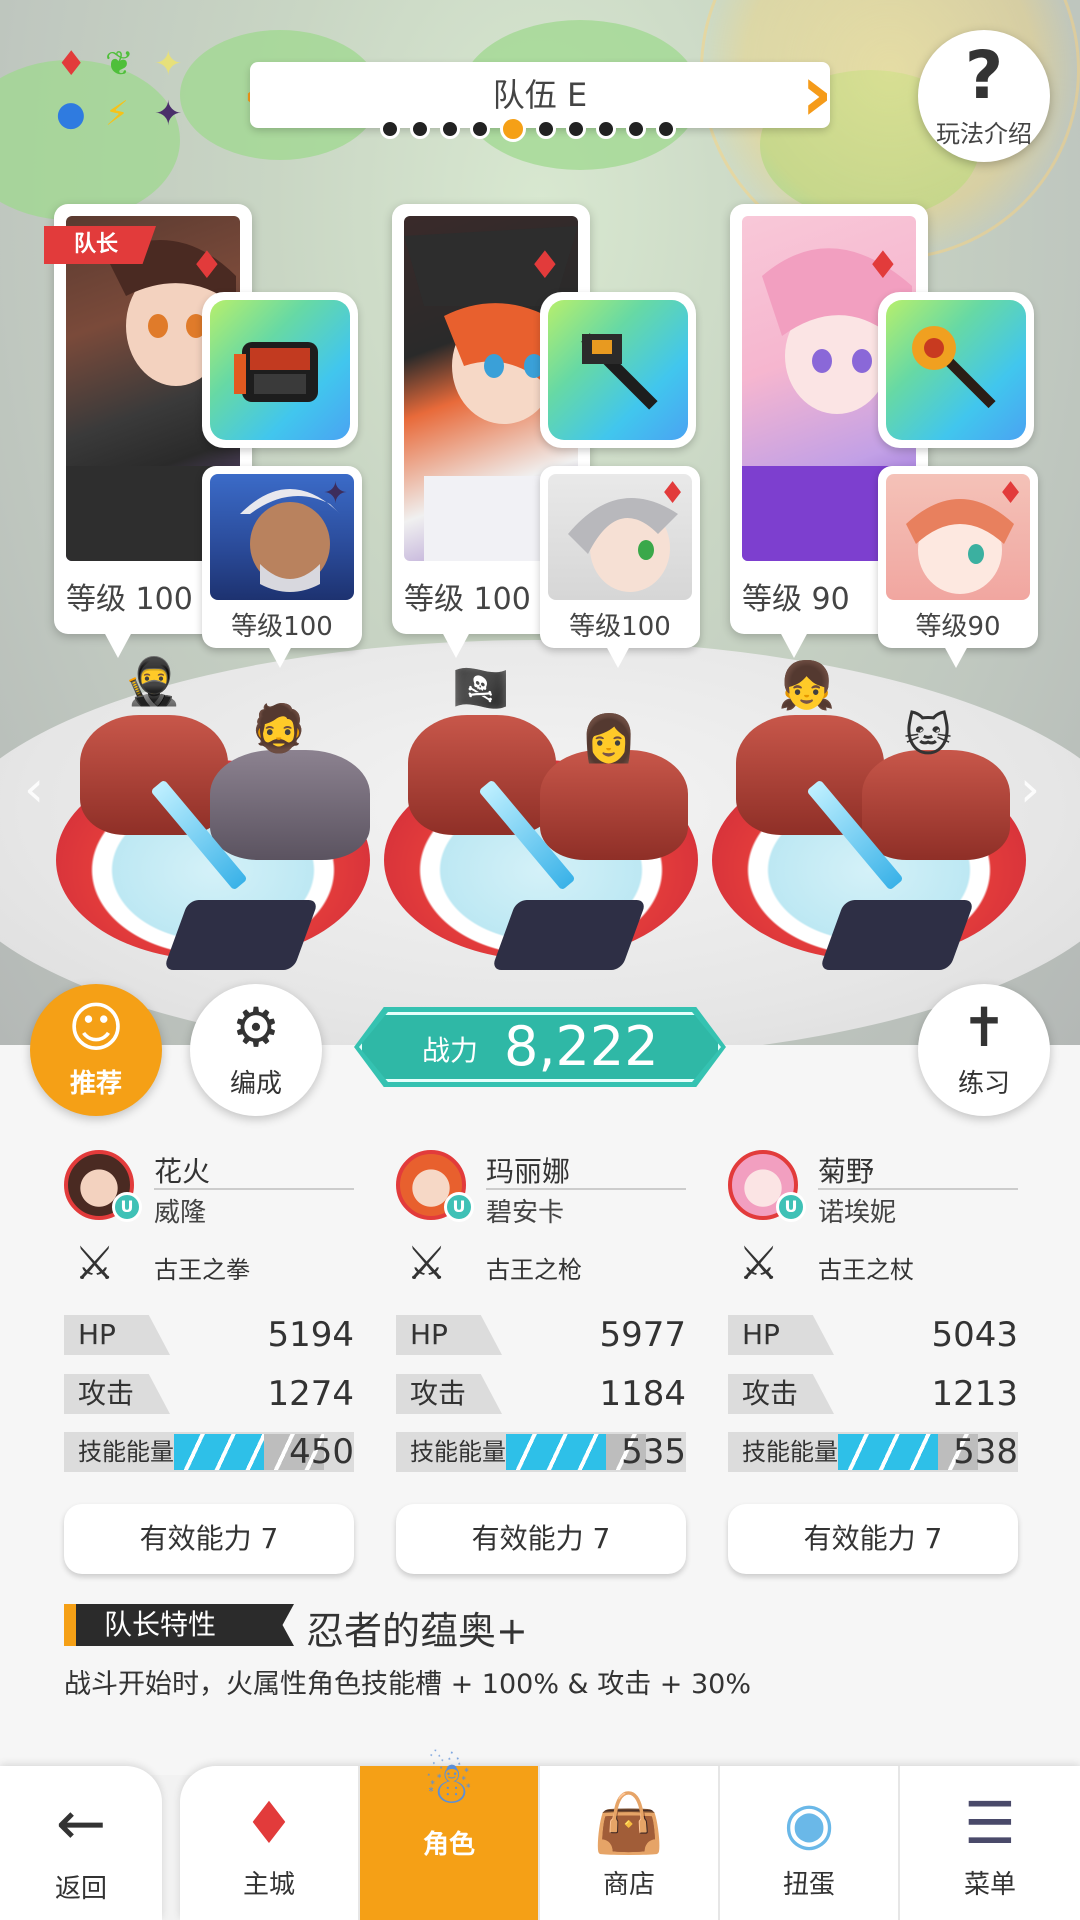 This screenshot has width=1080, height=1920. Describe the element at coordinates (407, 1684) in the screenshot. I see `leader-trait-description: 战斗开始时，火属性角色技能槽 + 100% & 攻击 + 30%` at that location.